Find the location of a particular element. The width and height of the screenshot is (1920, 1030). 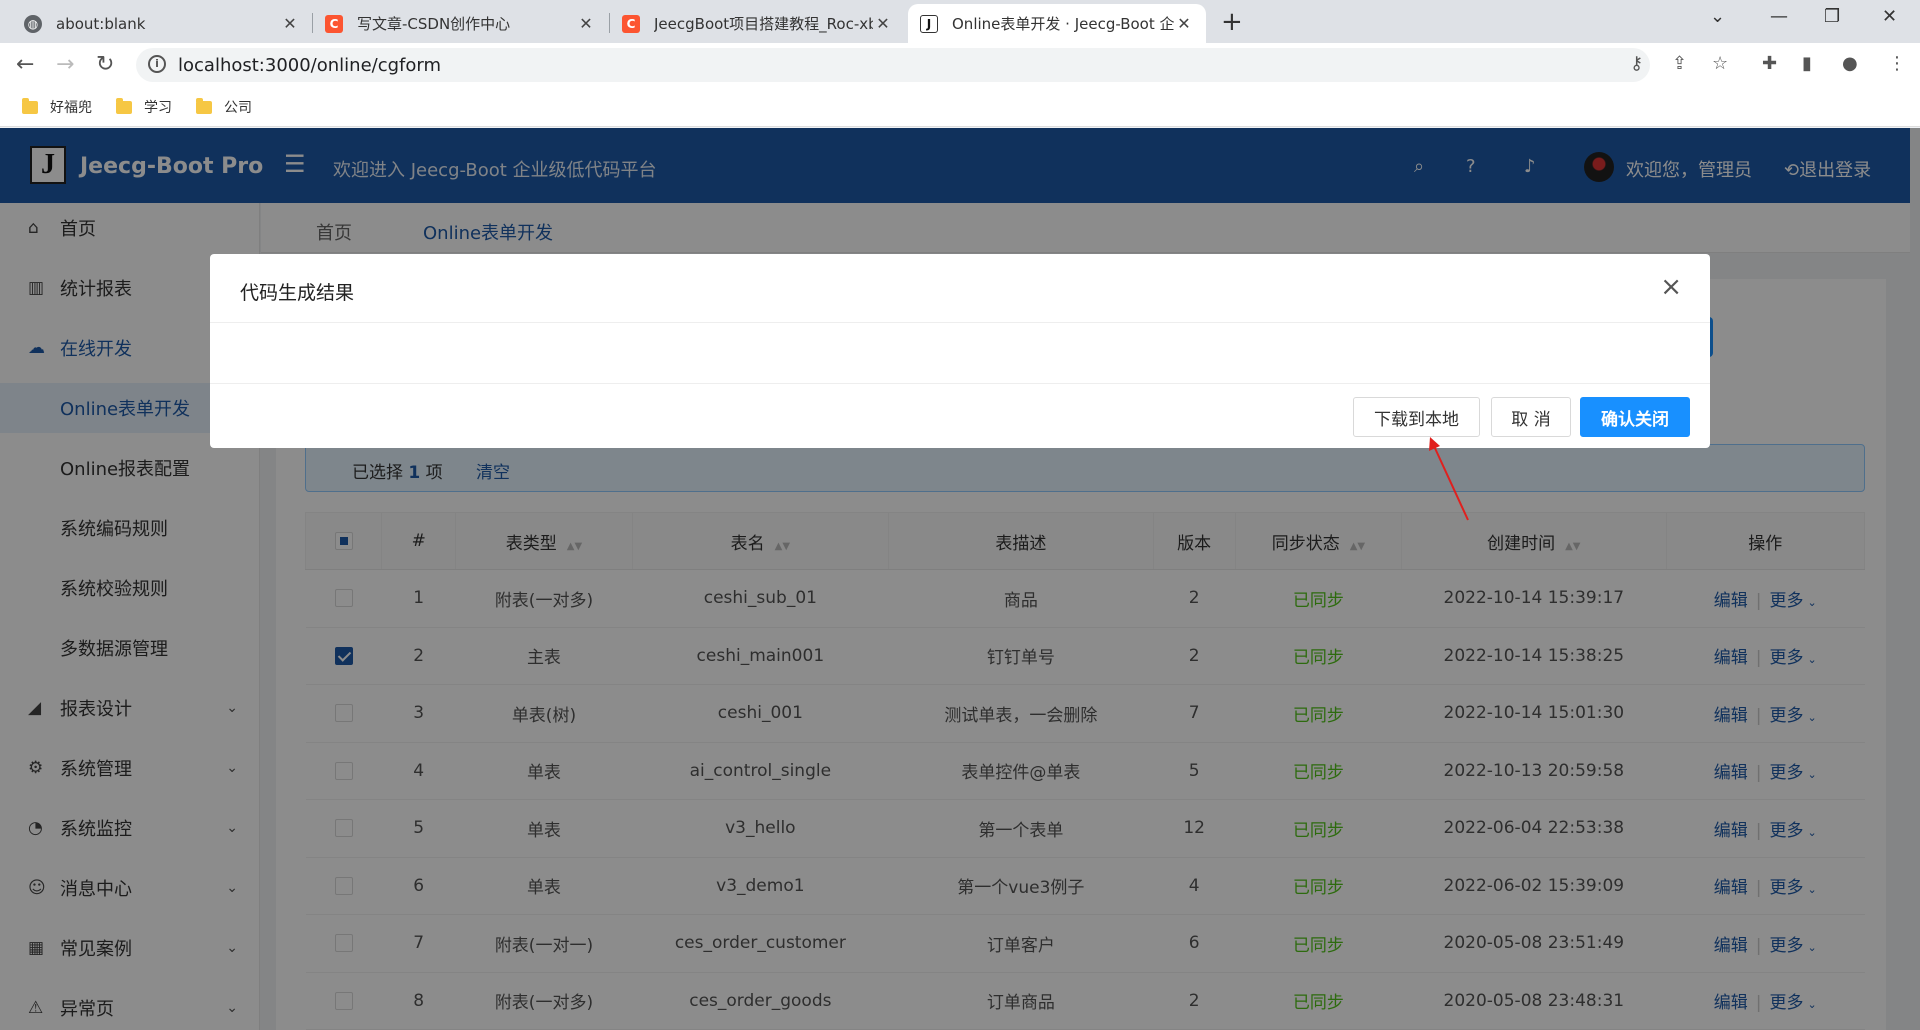

url-field: i localhost:3000/online/cgform is located at coordinates (893, 65).